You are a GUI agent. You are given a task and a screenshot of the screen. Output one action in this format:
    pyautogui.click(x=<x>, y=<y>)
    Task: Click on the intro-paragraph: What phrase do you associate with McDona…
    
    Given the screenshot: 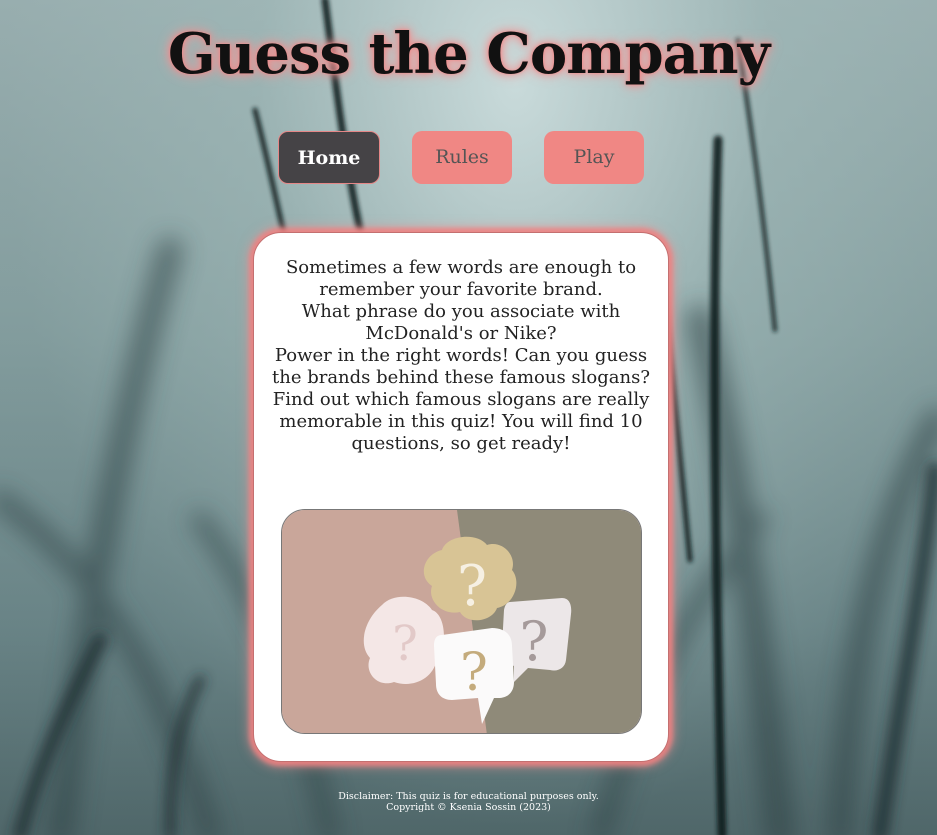 What is the action you would take?
    pyautogui.click(x=461, y=322)
    